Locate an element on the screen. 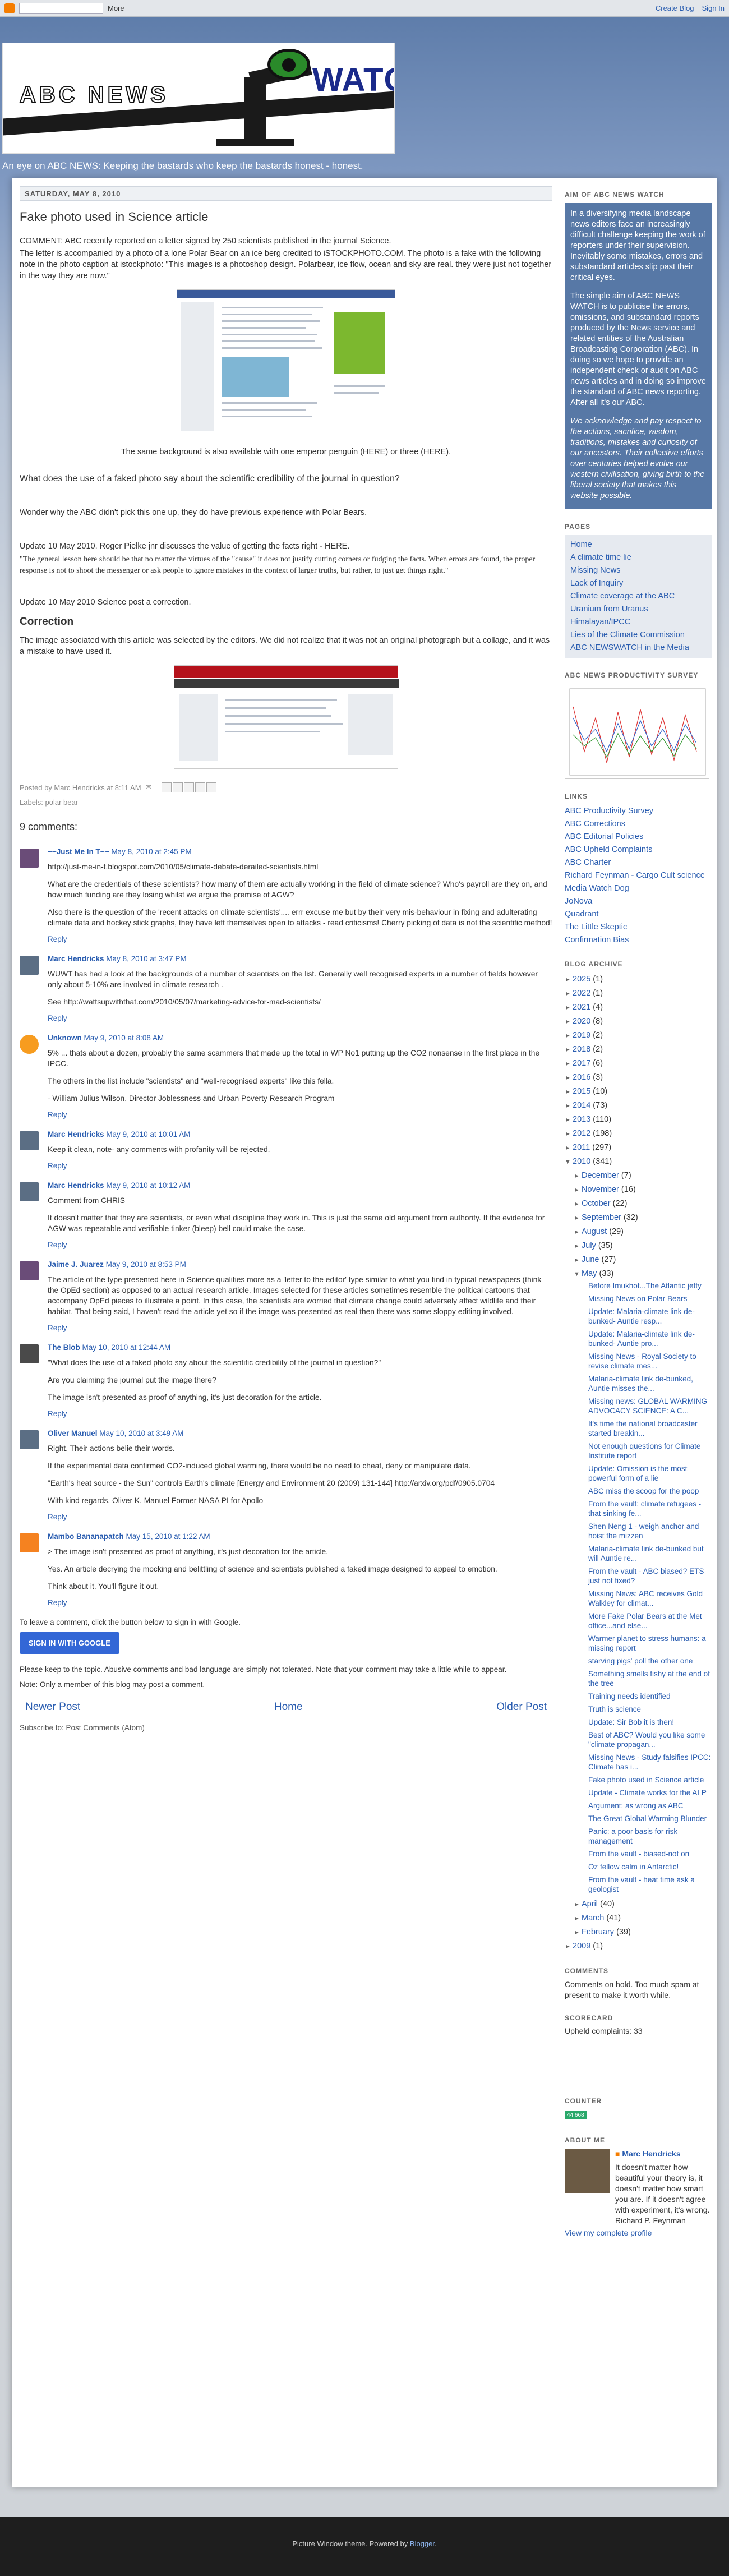  archive-post-link: Update - Climate works for the ALP is located at coordinates (650, 1793).